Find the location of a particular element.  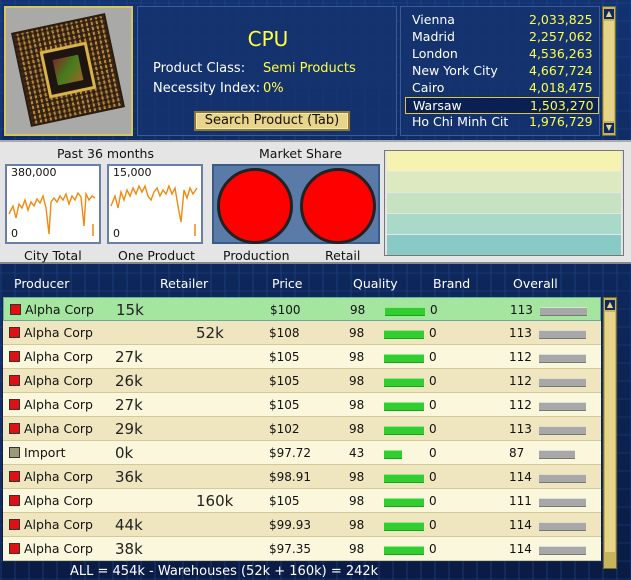

city-row: Warsaw 1,503,270 is located at coordinates (502, 105).